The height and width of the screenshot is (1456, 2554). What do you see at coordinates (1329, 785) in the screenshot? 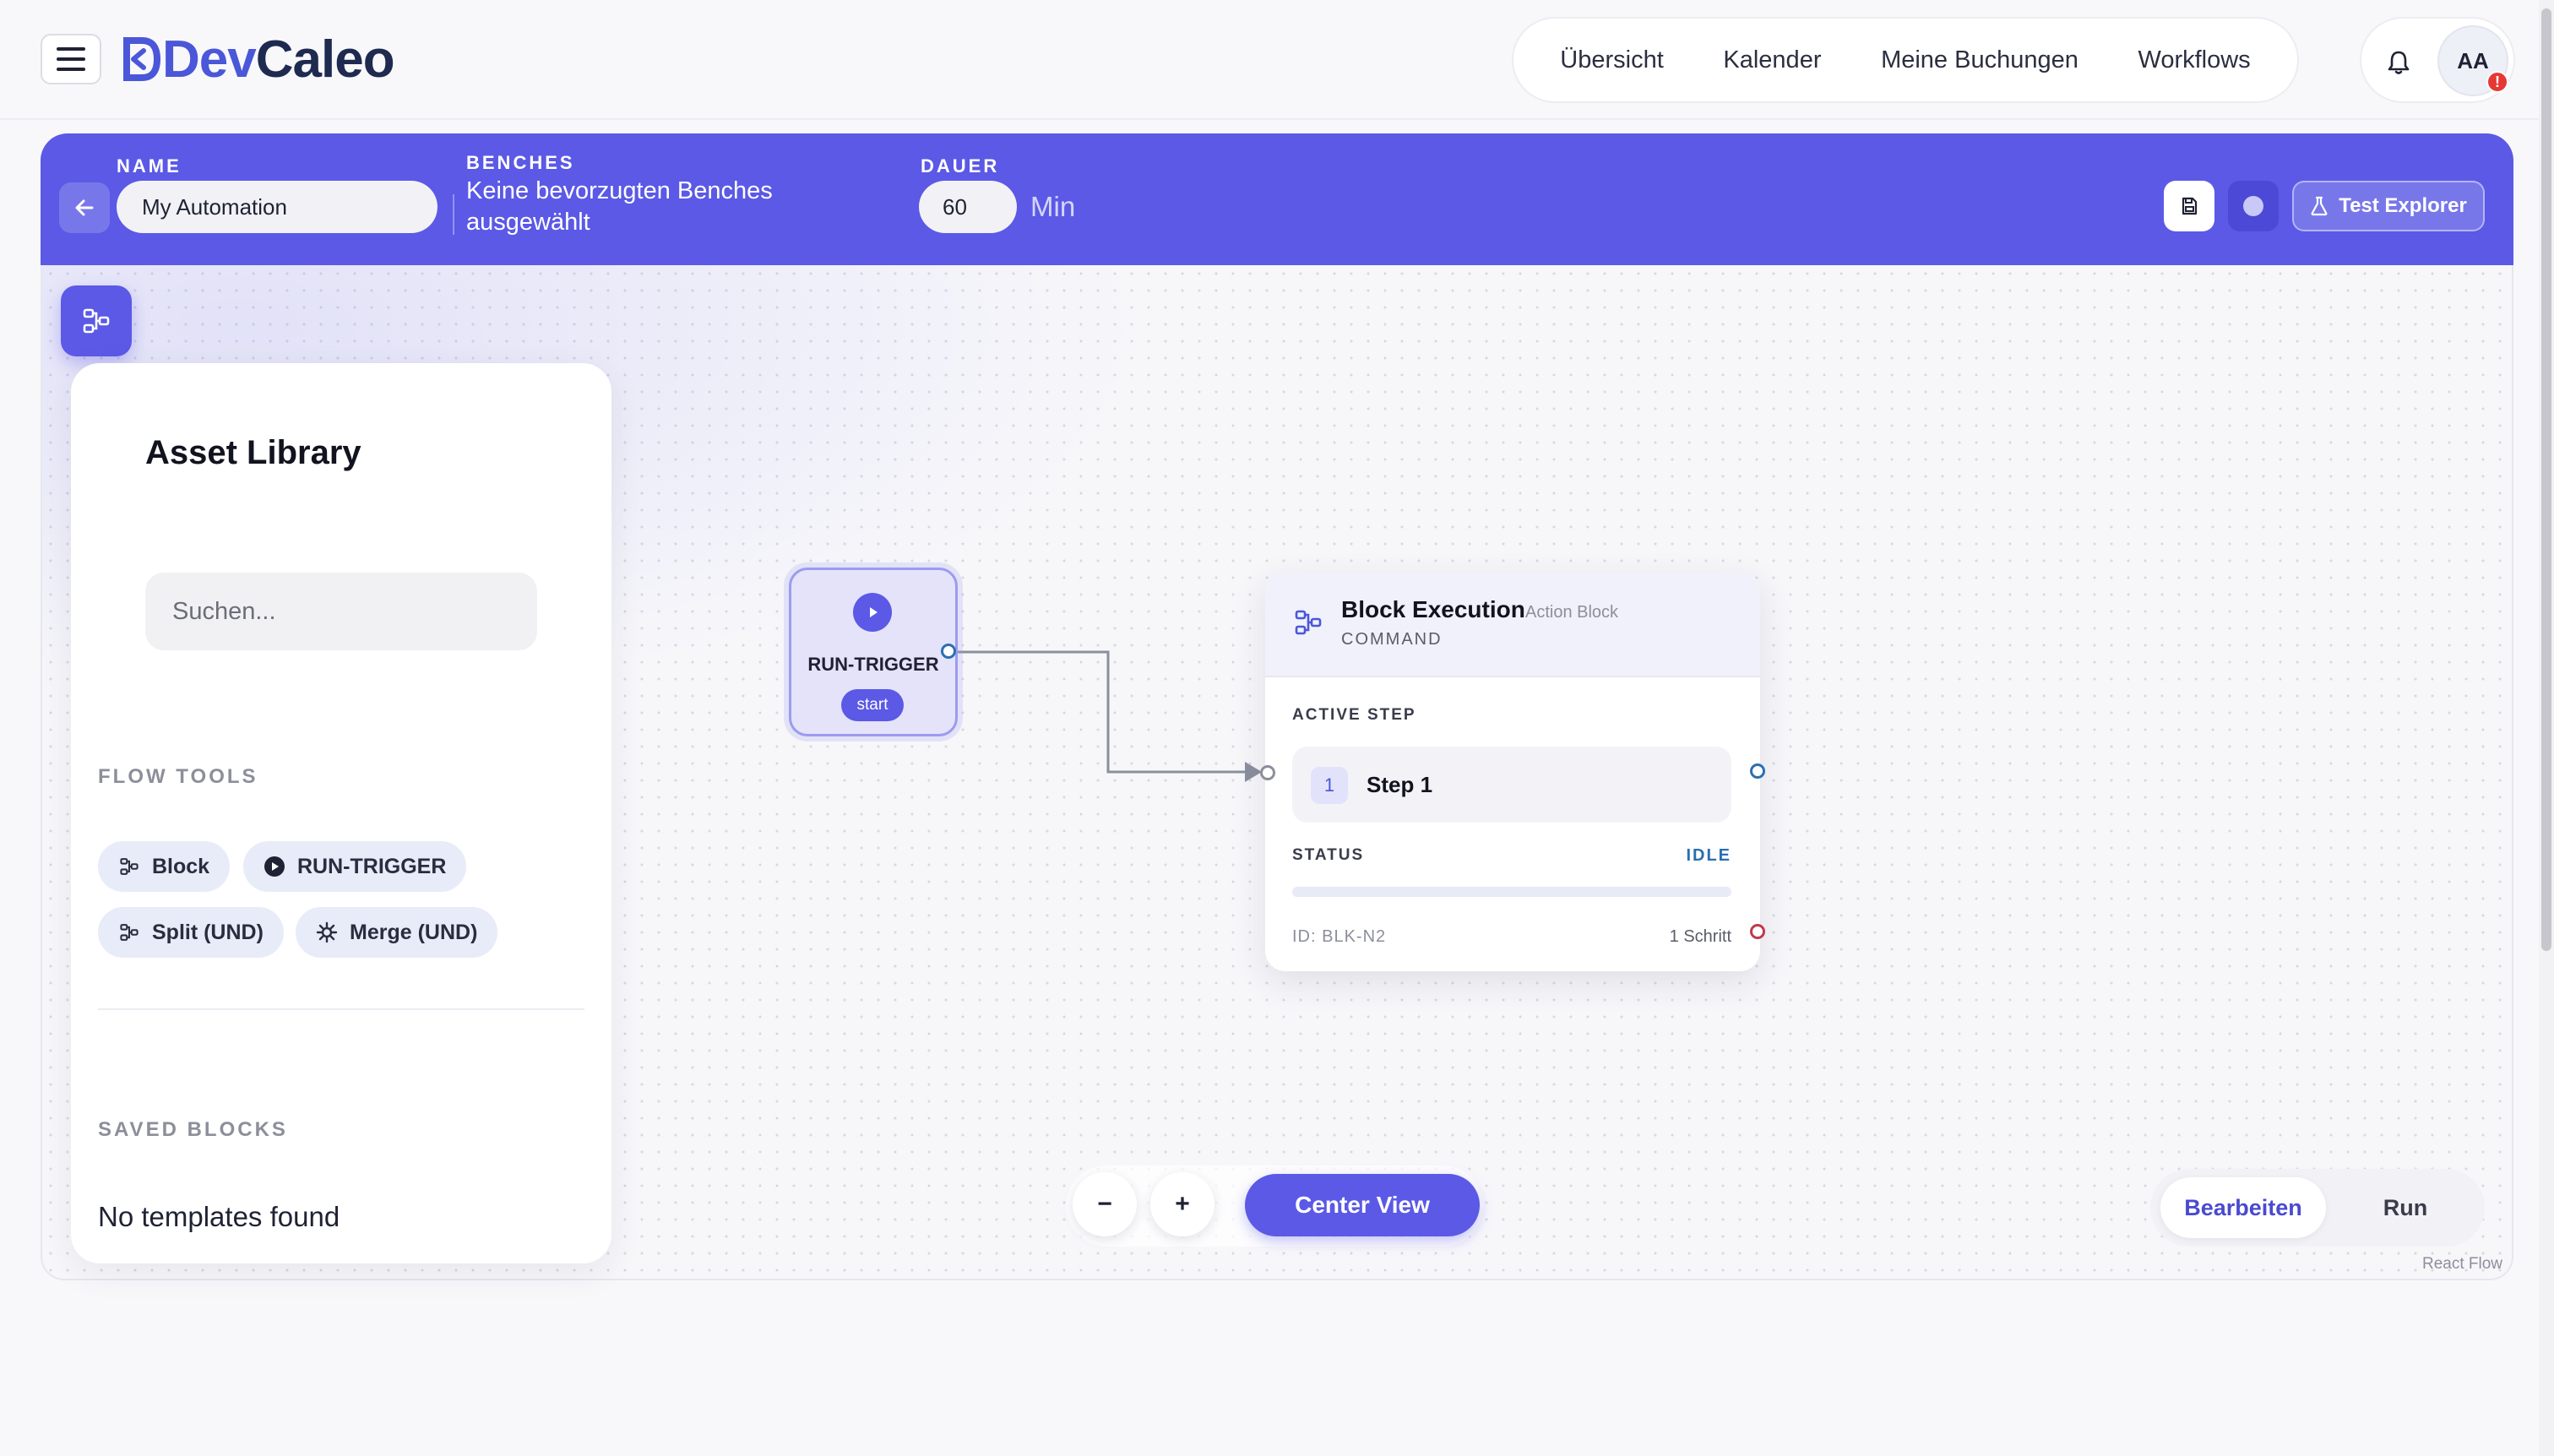
I see `step-number-badge: 1` at bounding box center [1329, 785].